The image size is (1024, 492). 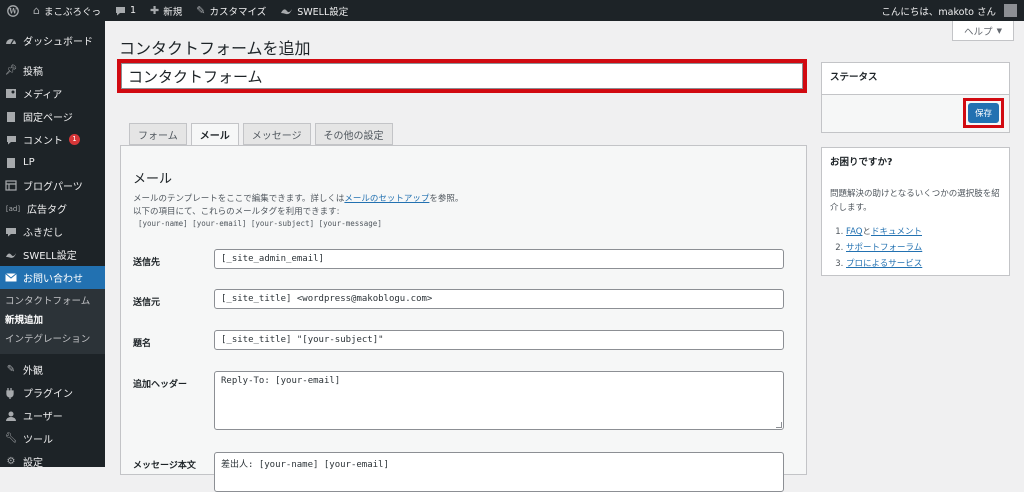 I want to click on new-content-link: ✚ 新規, so click(x=166, y=10).